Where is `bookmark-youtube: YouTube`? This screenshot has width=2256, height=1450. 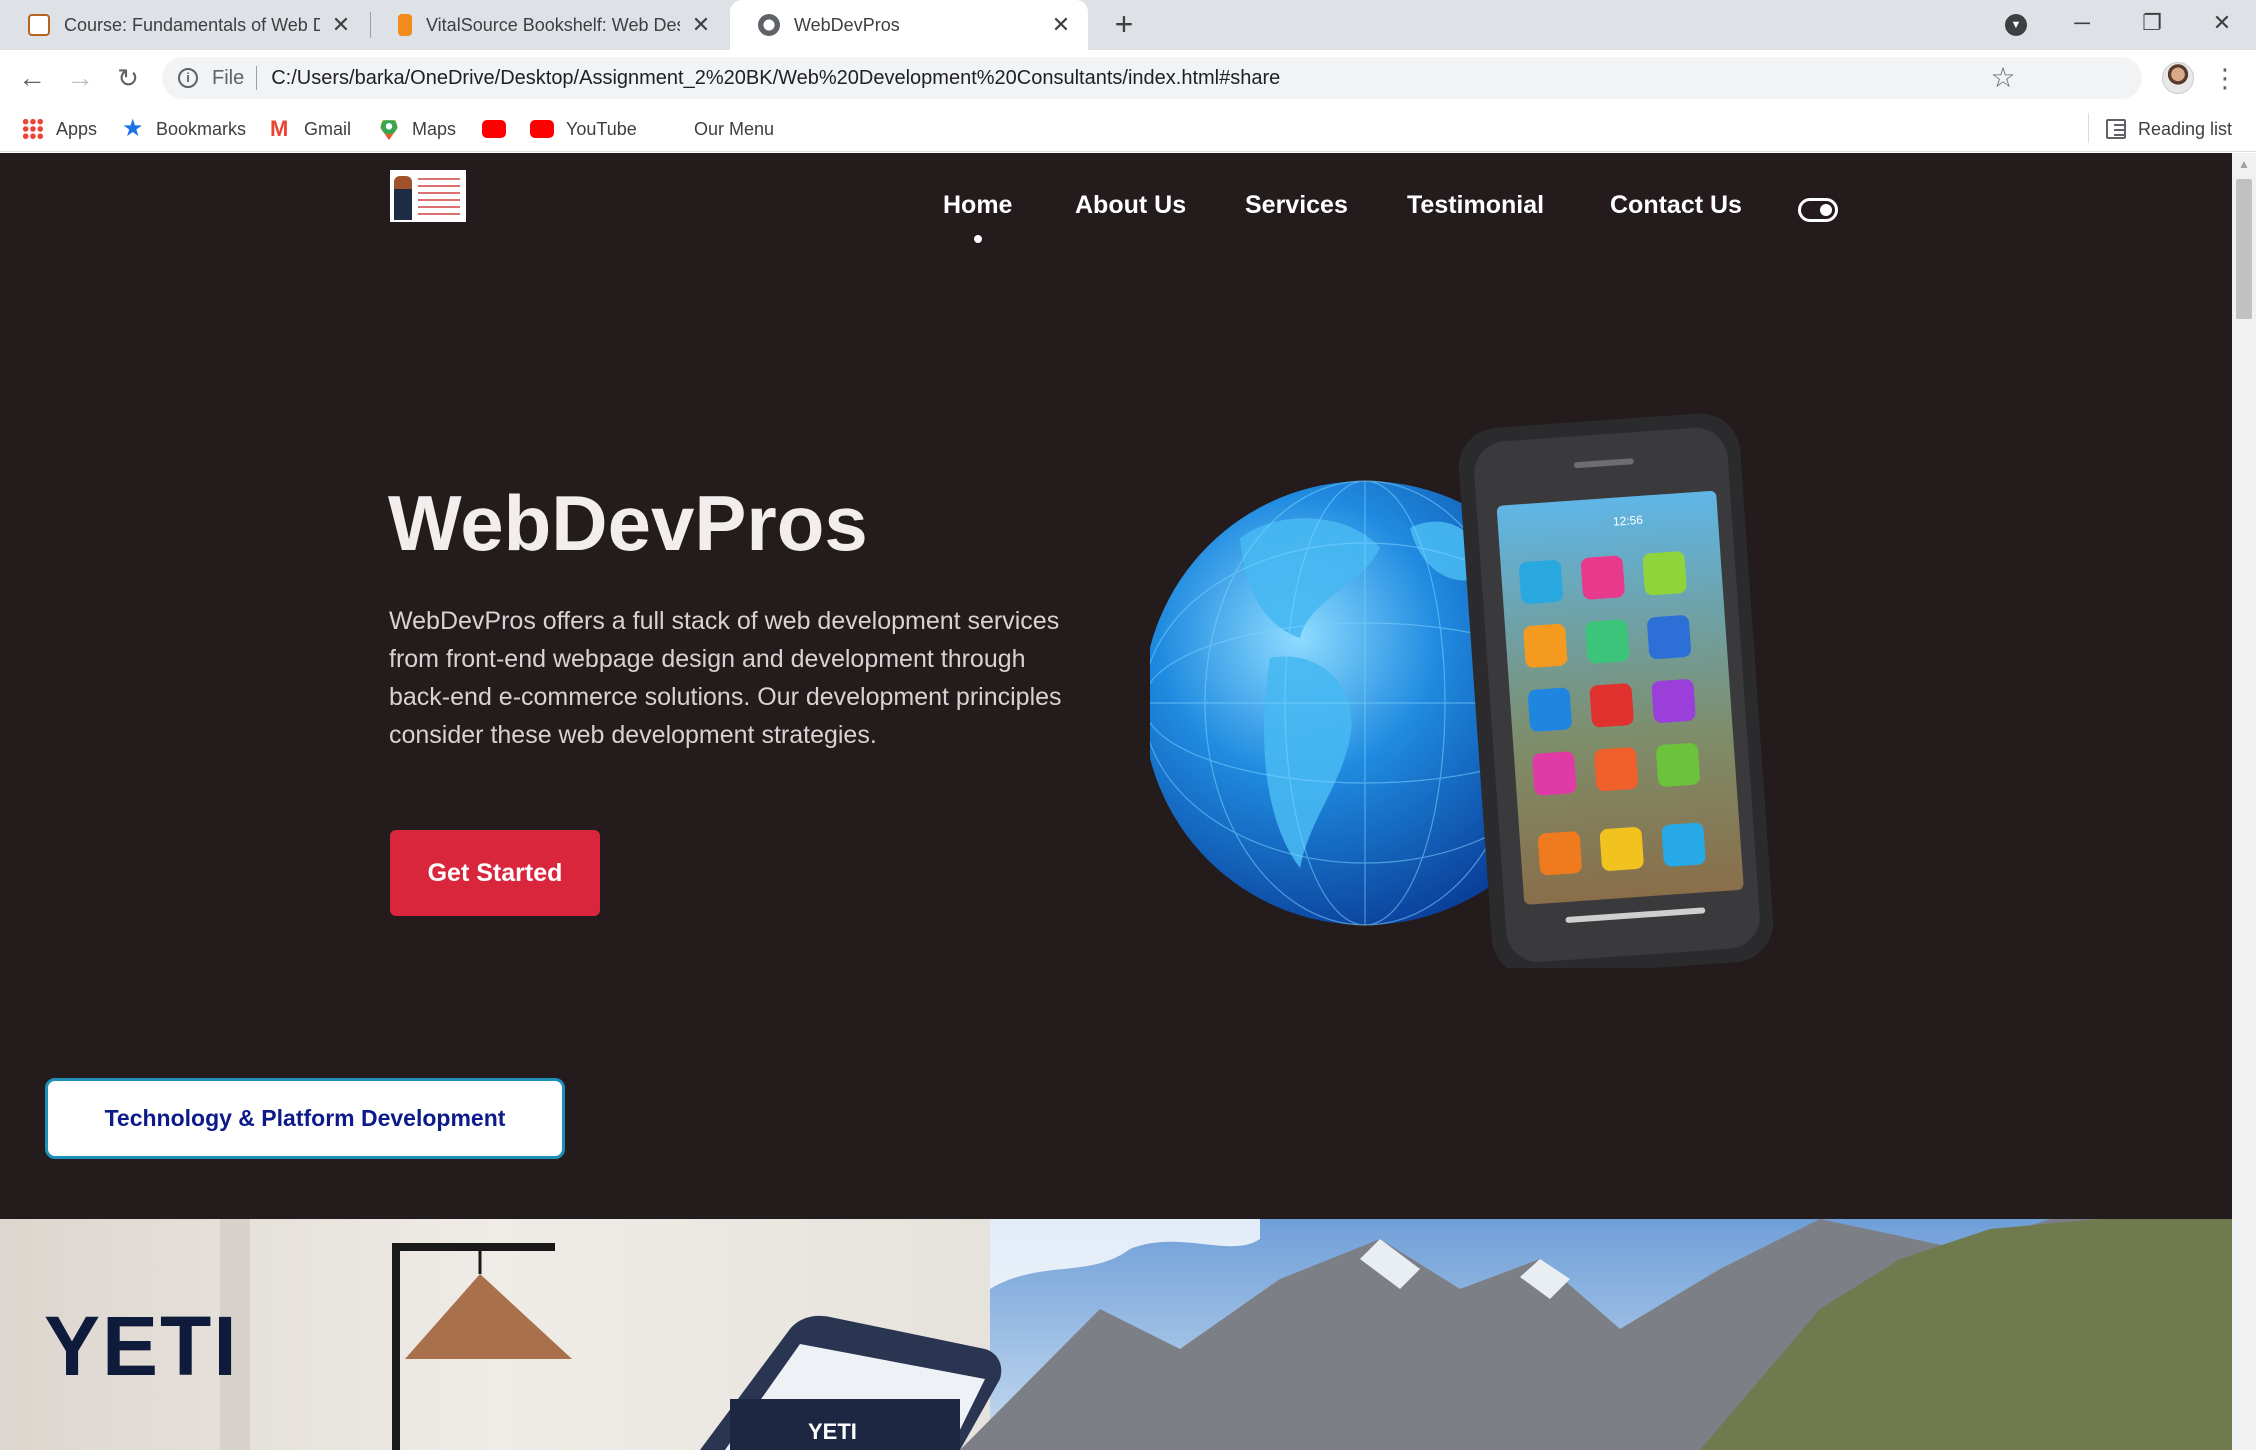
bookmark-youtube: YouTube is located at coordinates (583, 129).